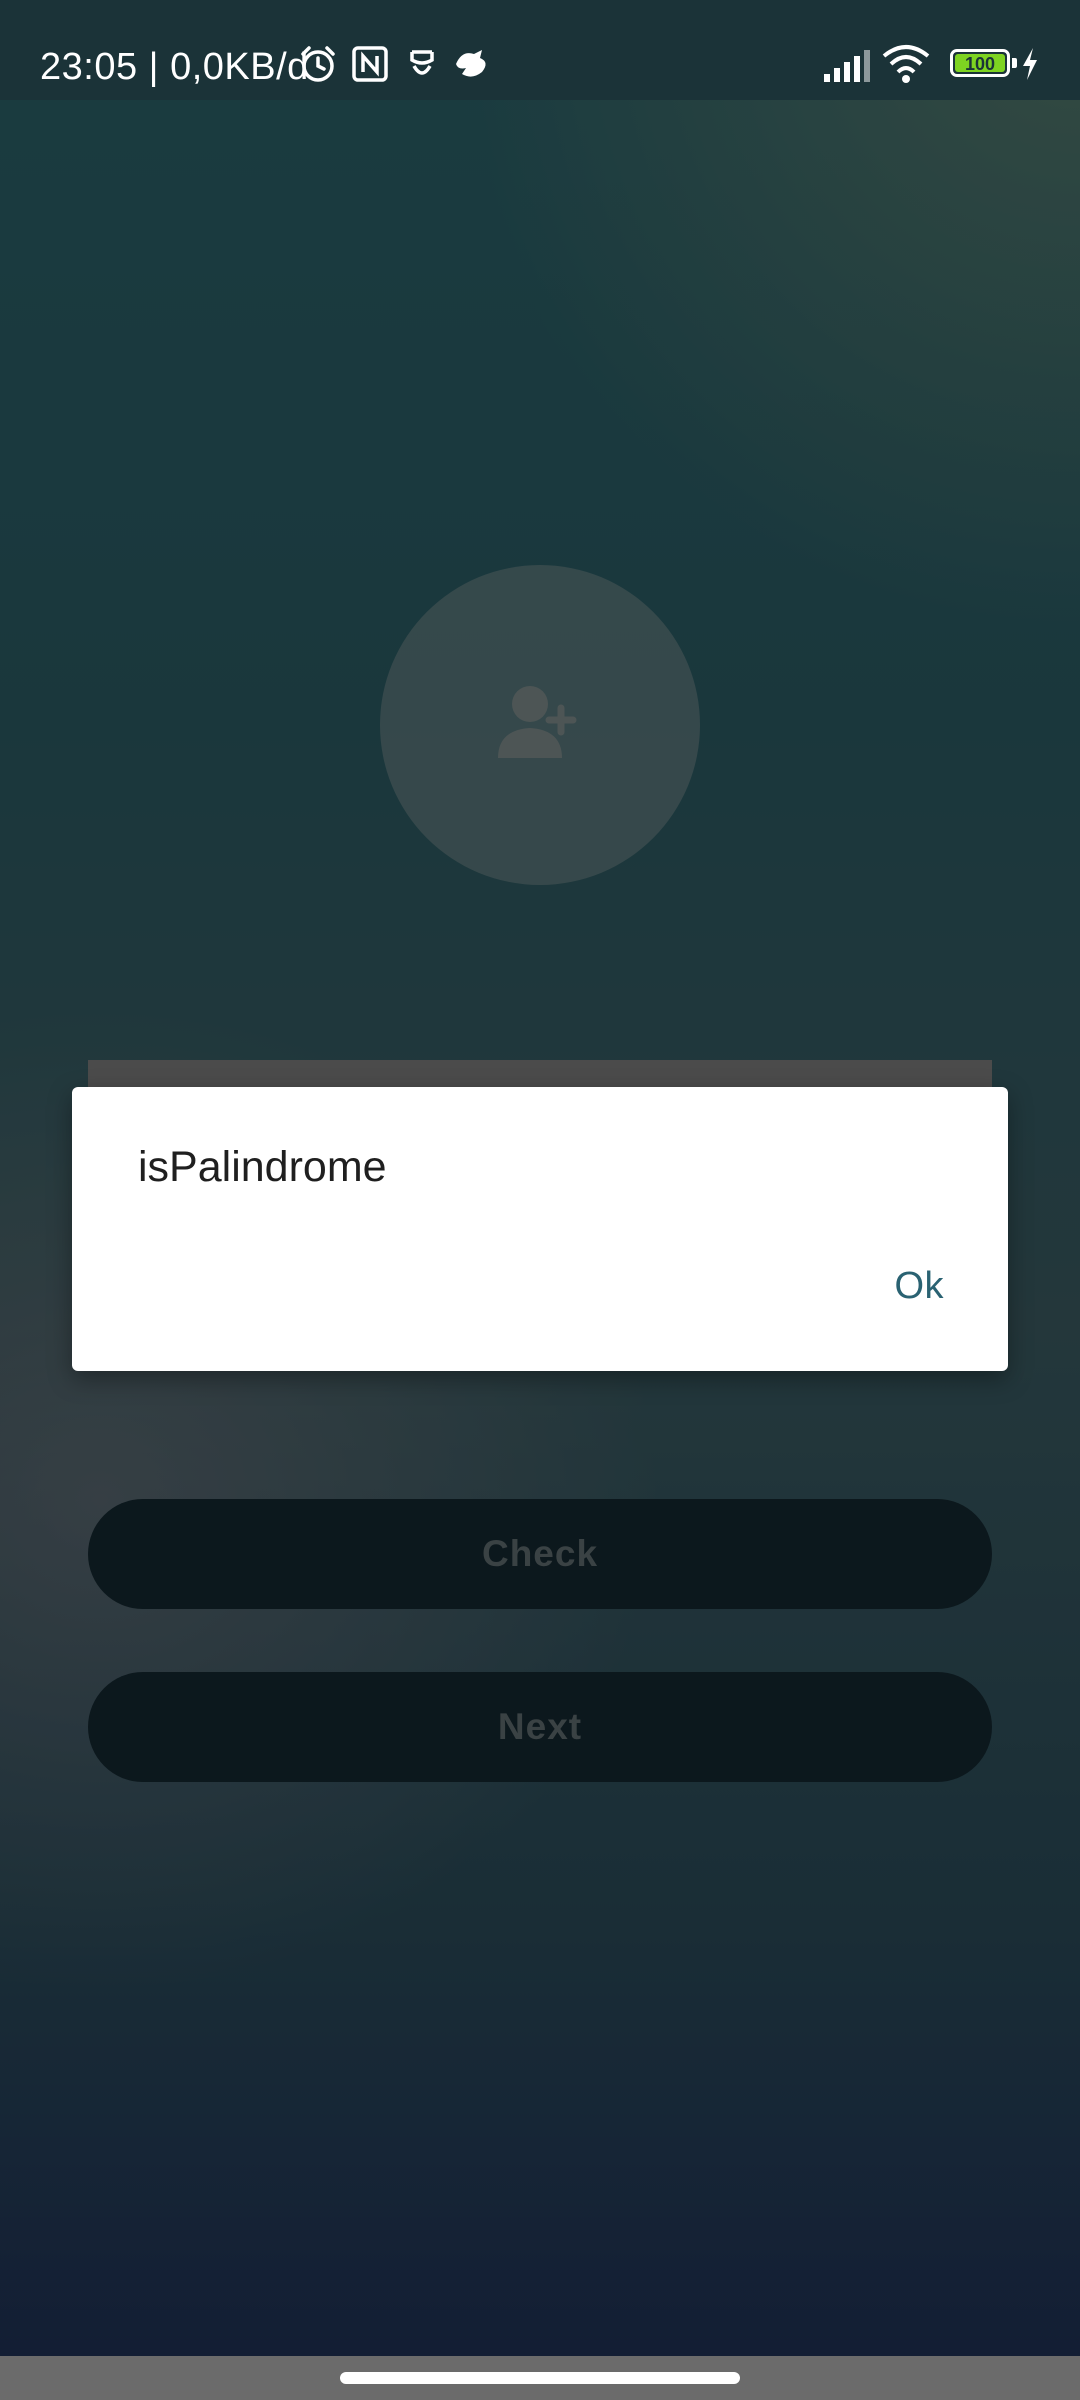 The height and width of the screenshot is (2400, 1080). What do you see at coordinates (847, 66) in the screenshot?
I see `signal-icon` at bounding box center [847, 66].